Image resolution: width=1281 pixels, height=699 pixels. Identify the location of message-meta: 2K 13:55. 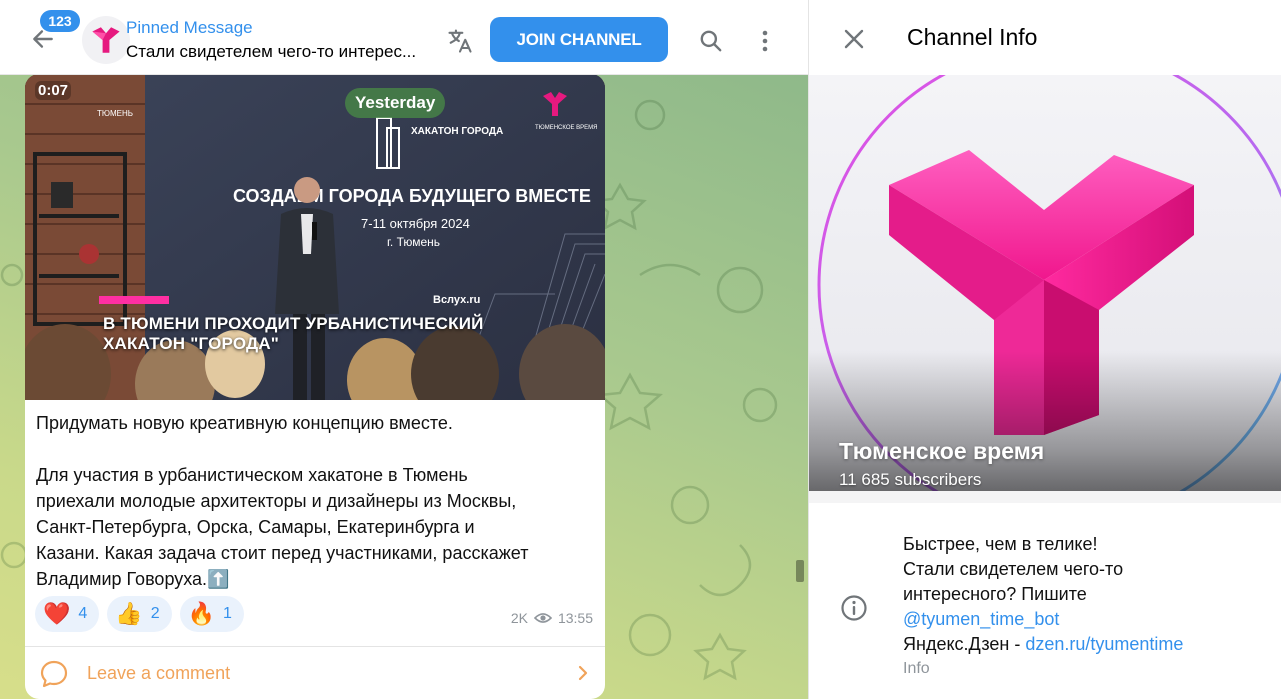
(552, 618).